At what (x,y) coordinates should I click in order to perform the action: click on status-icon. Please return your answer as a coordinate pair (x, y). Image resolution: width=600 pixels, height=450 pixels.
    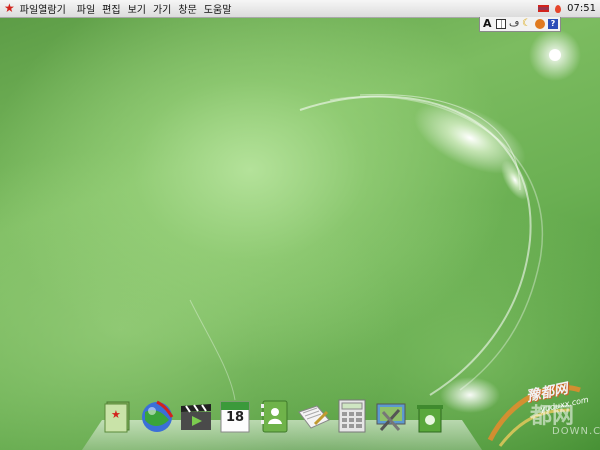
    Looking at the image, I should click on (558, 8).